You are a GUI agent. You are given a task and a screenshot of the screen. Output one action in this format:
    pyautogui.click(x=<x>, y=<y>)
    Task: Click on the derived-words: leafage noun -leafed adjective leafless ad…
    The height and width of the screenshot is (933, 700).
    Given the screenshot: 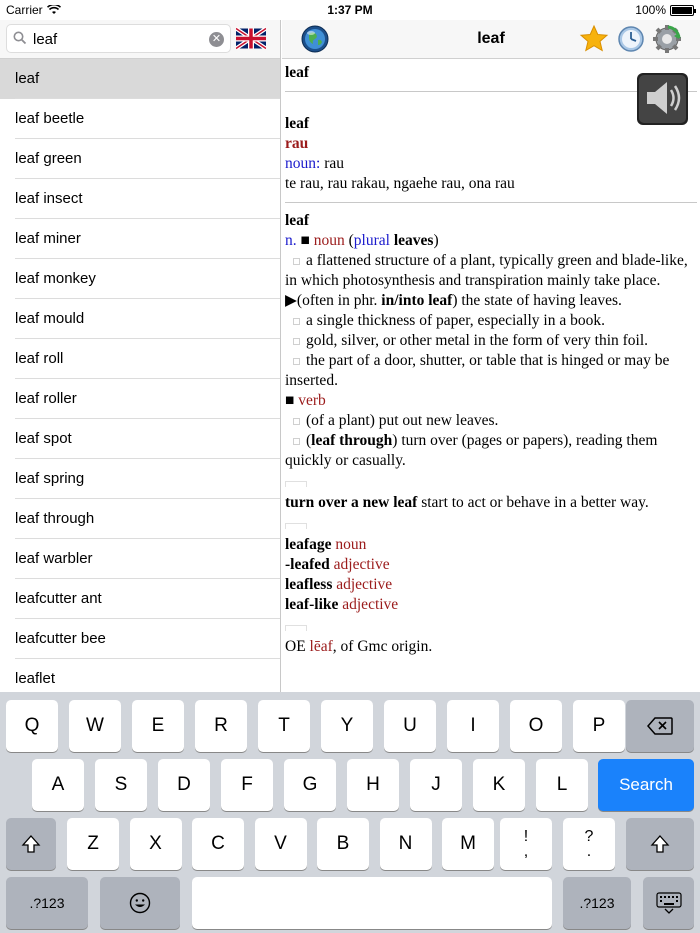 What is the action you would take?
    pyautogui.click(x=491, y=575)
    